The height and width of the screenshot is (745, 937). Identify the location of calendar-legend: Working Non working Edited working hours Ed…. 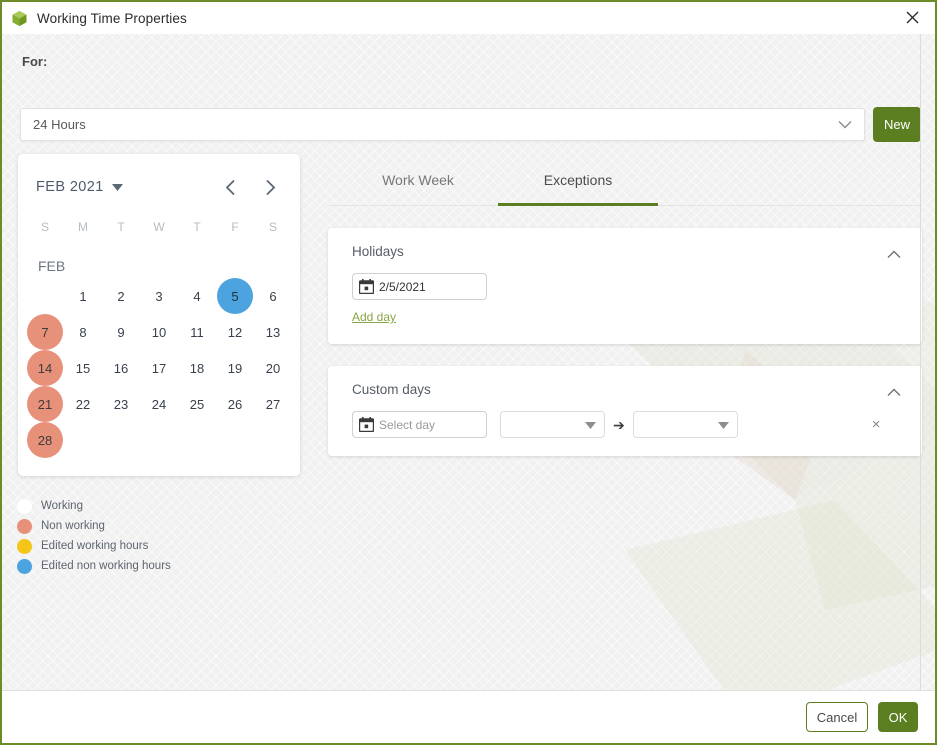
(147, 536).